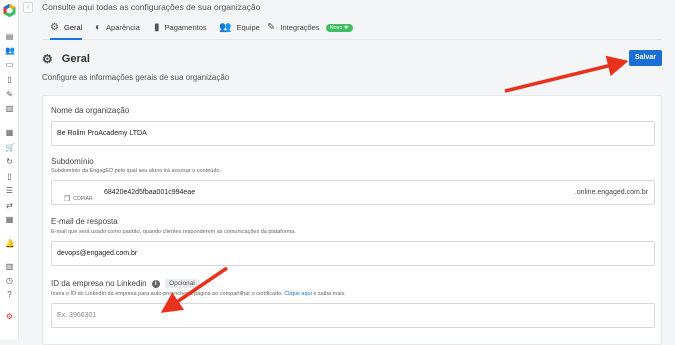  Describe the element at coordinates (611, 192) in the screenshot. I see `subdomain-suffix: .online.engaged.com.br` at that location.